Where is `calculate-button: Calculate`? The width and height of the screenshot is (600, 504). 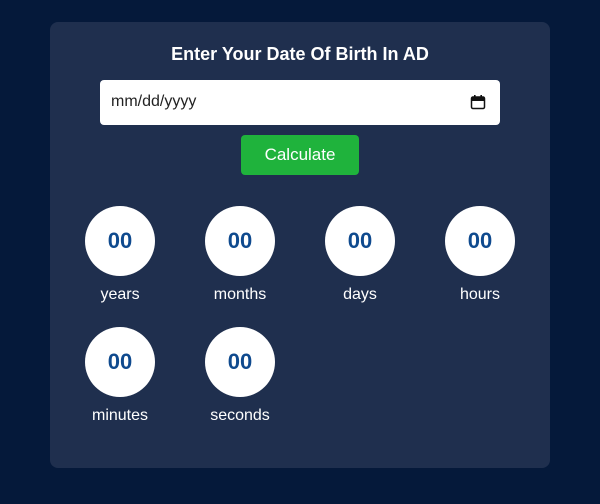 calculate-button: Calculate is located at coordinates (300, 155).